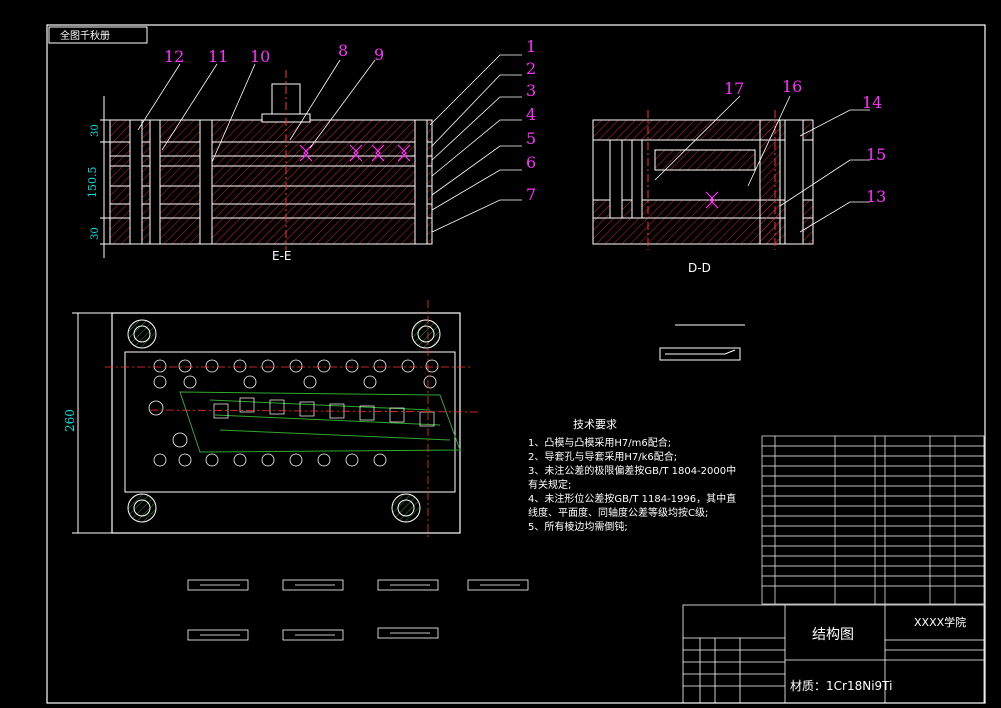  Describe the element at coordinates (531, 68) in the screenshot. I see `callout-2: 2` at that location.